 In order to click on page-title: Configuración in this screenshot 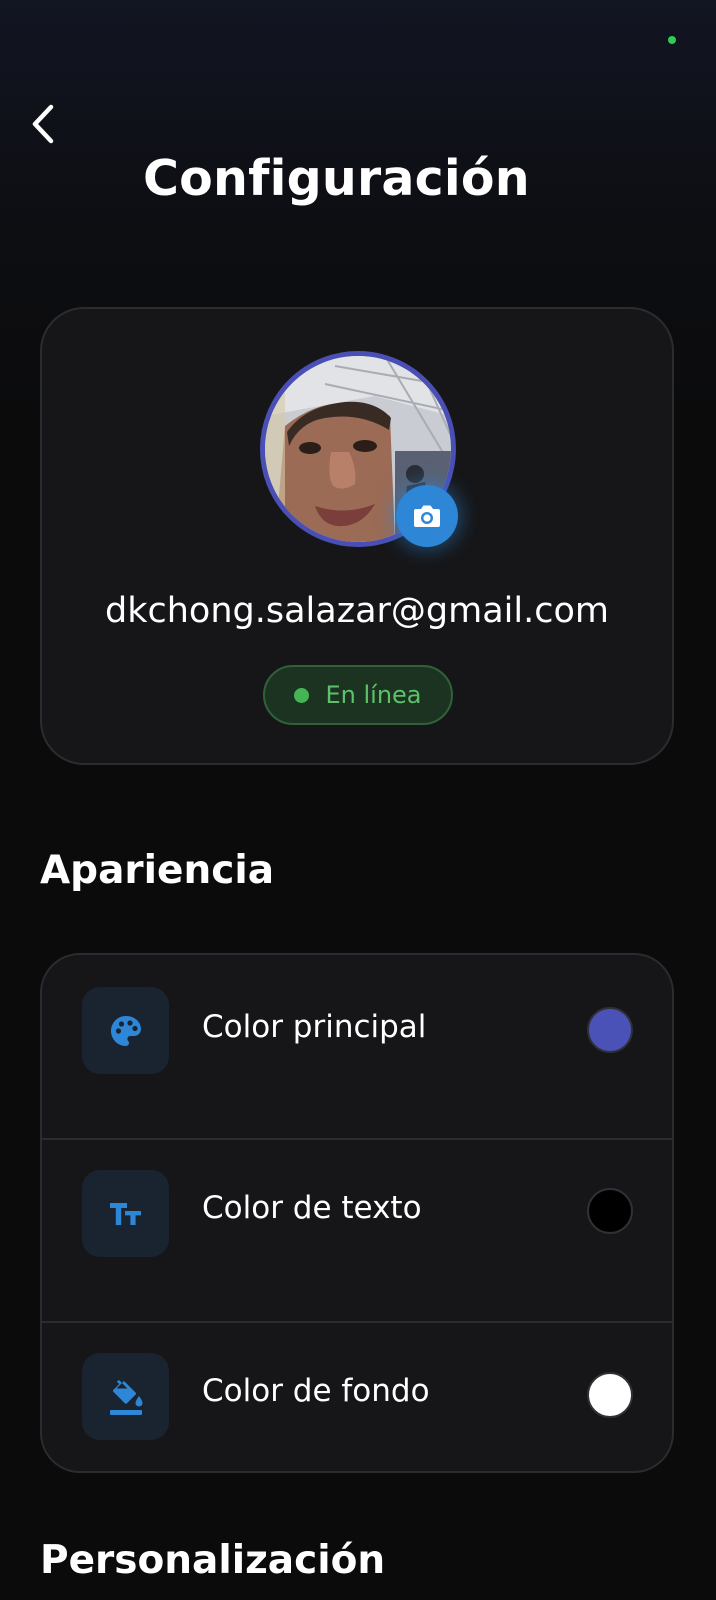, I will do `click(336, 178)`.